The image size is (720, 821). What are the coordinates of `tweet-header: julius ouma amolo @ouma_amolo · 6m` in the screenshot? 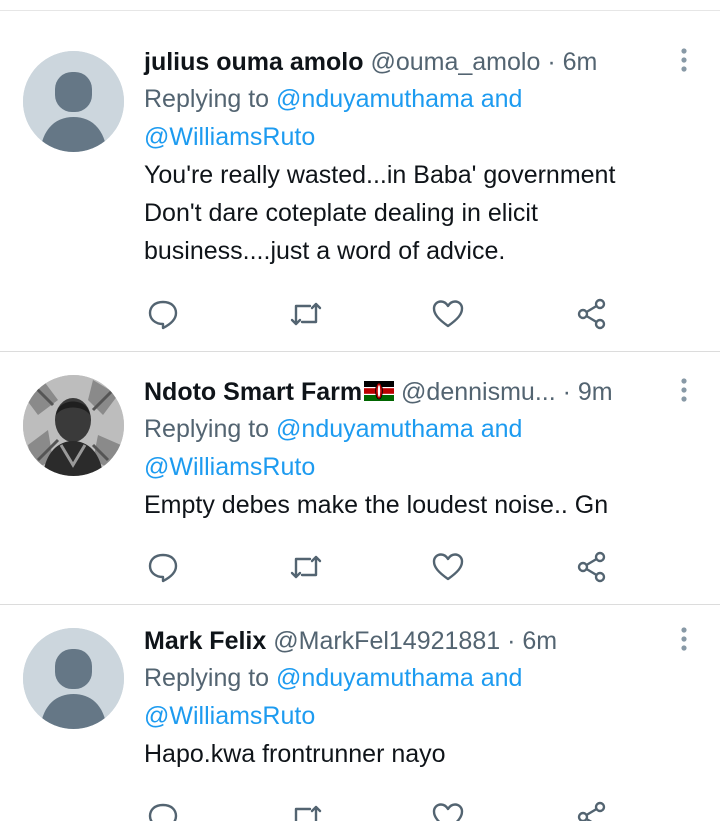 It's located at (432, 62).